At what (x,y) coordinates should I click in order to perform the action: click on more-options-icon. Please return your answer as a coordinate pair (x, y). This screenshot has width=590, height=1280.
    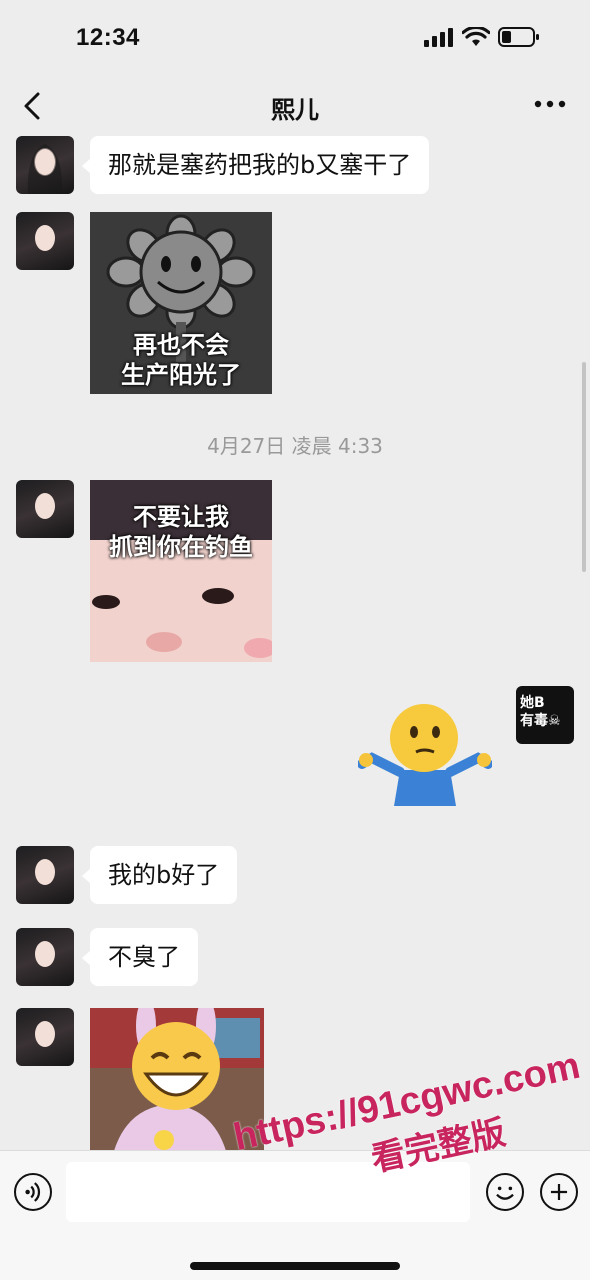
    Looking at the image, I should click on (550, 104).